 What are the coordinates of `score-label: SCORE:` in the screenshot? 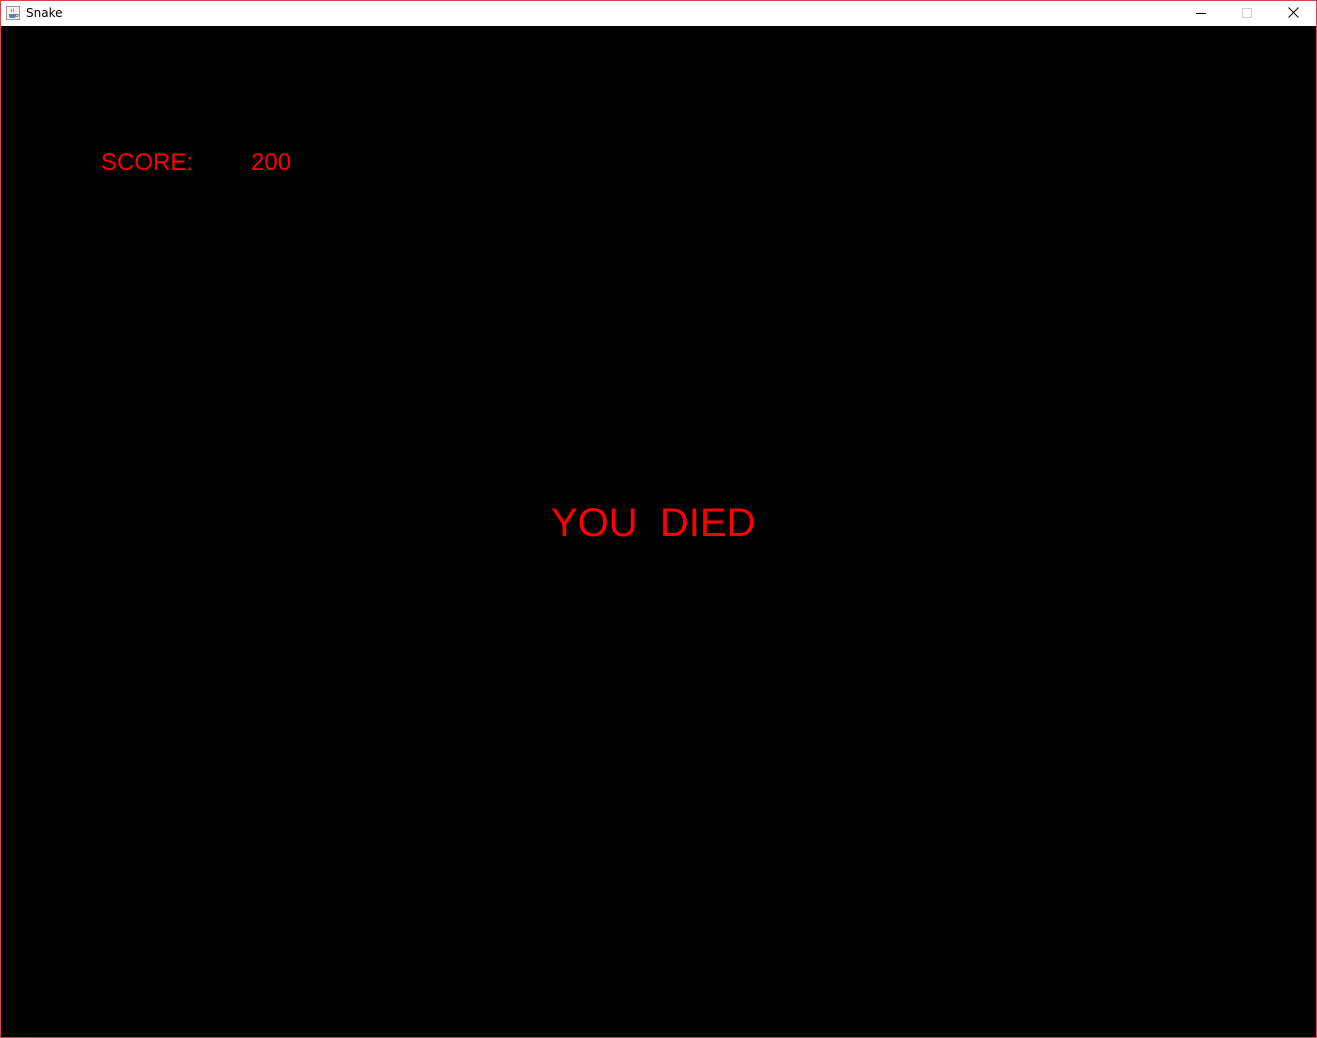 It's located at (147, 162).